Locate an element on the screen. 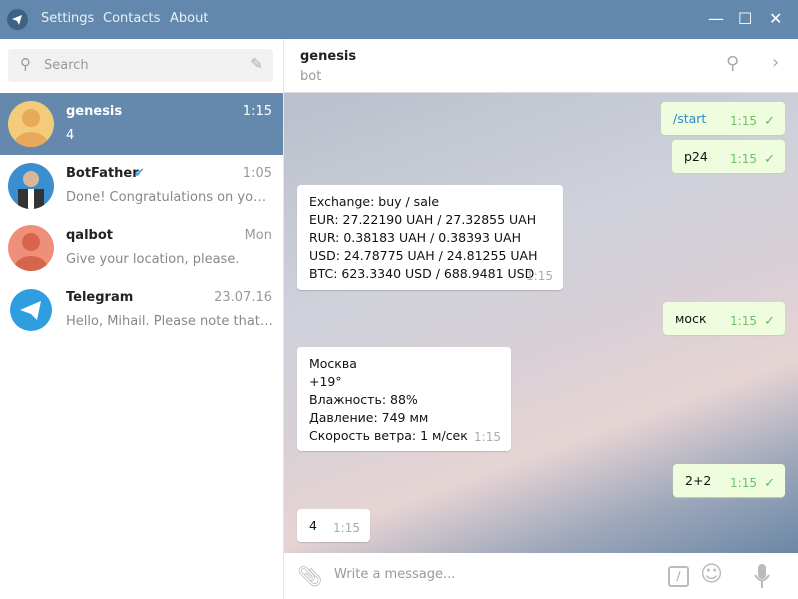 This screenshot has height=599, width=798. verified-icon: ✔ is located at coordinates (139, 173).